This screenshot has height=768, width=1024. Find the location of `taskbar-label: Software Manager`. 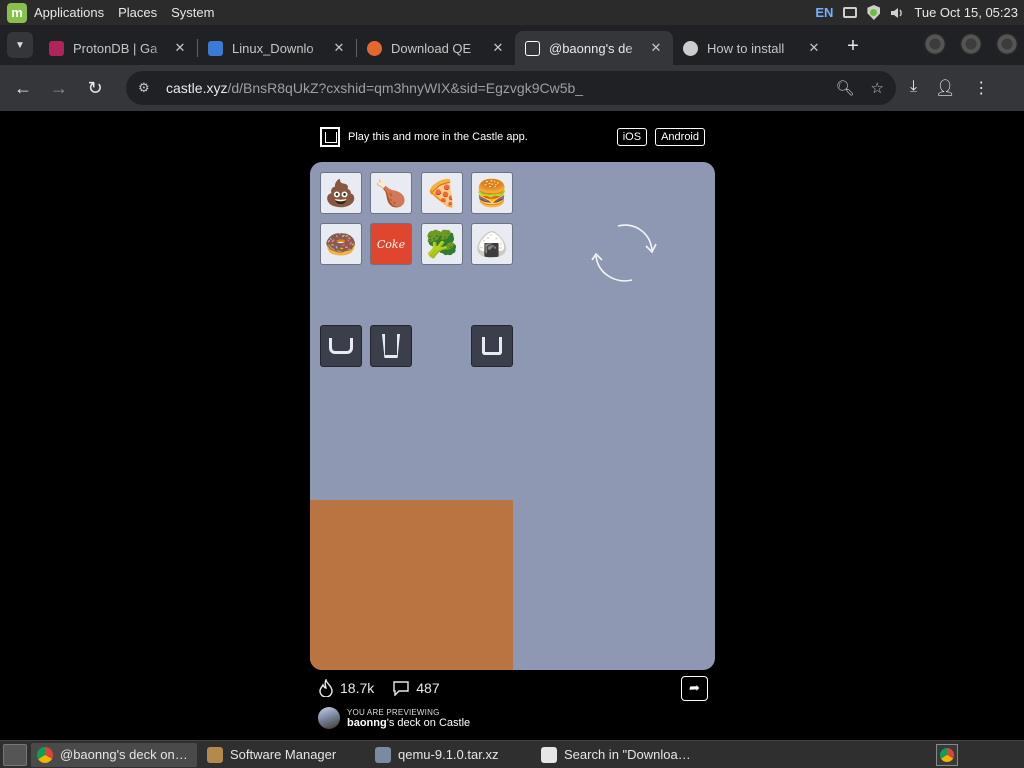

taskbar-label: Software Manager is located at coordinates (283, 754).